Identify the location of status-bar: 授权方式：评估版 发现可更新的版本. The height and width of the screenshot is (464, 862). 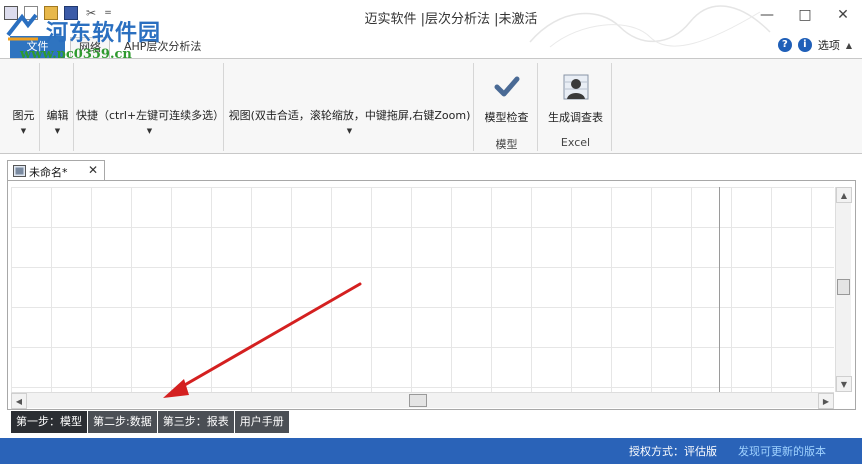
(431, 451).